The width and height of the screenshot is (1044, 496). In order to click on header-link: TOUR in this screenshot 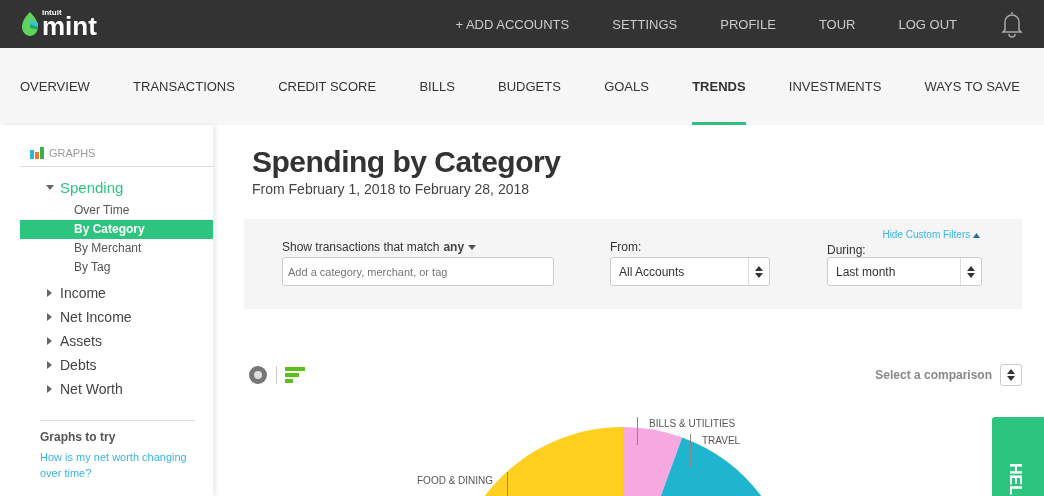, I will do `click(837, 24)`.